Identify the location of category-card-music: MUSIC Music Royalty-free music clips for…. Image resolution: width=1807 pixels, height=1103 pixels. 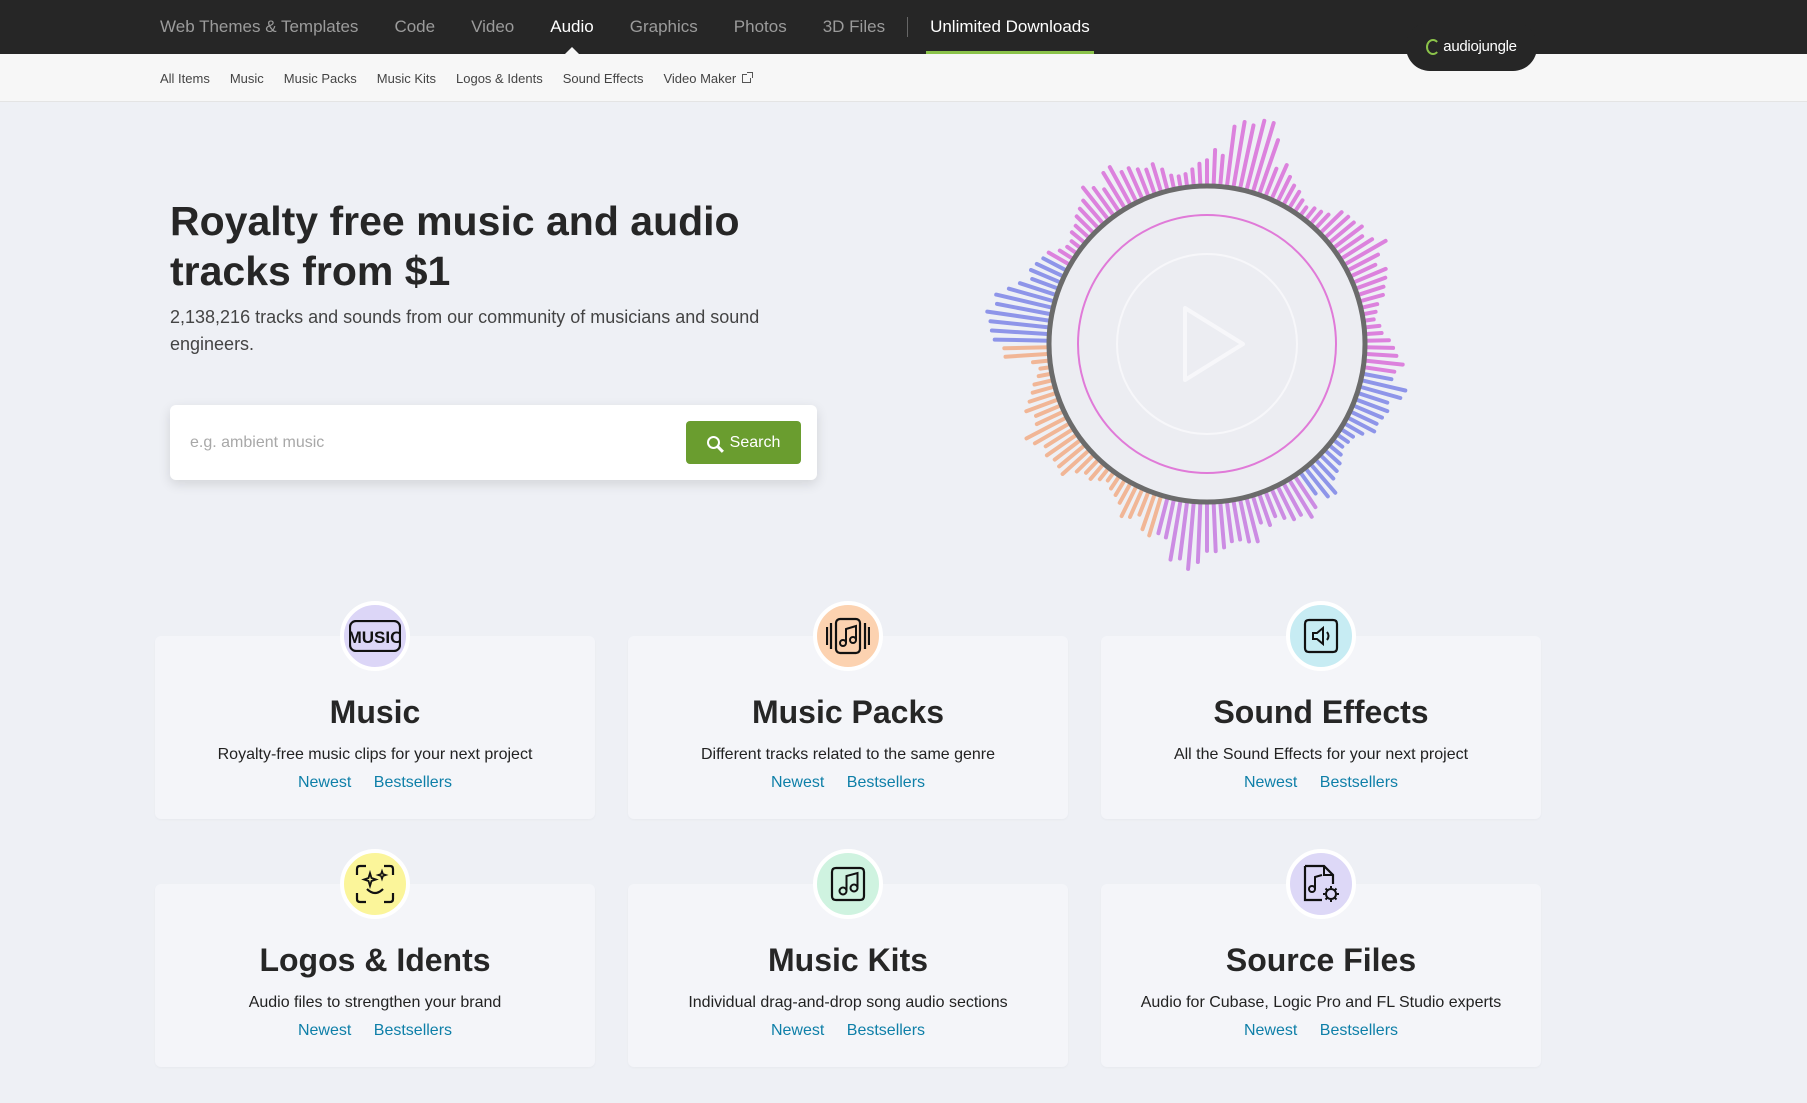
(375, 710).